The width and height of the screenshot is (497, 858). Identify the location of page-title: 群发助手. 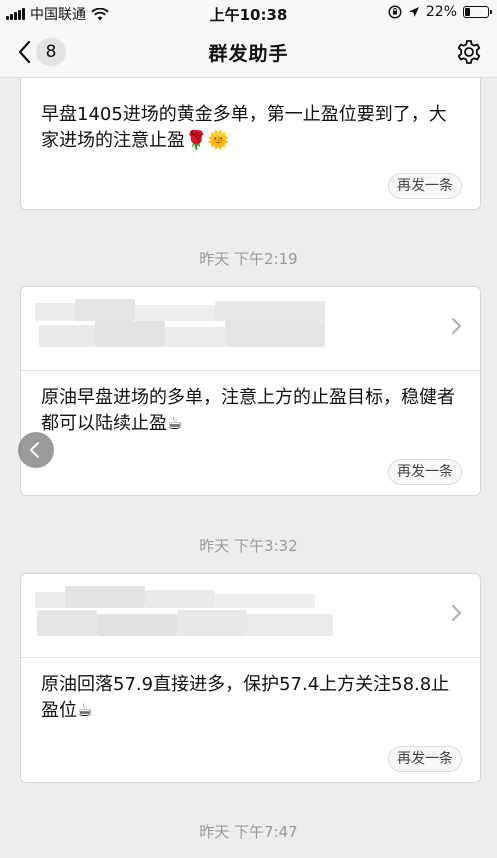
(248, 54).